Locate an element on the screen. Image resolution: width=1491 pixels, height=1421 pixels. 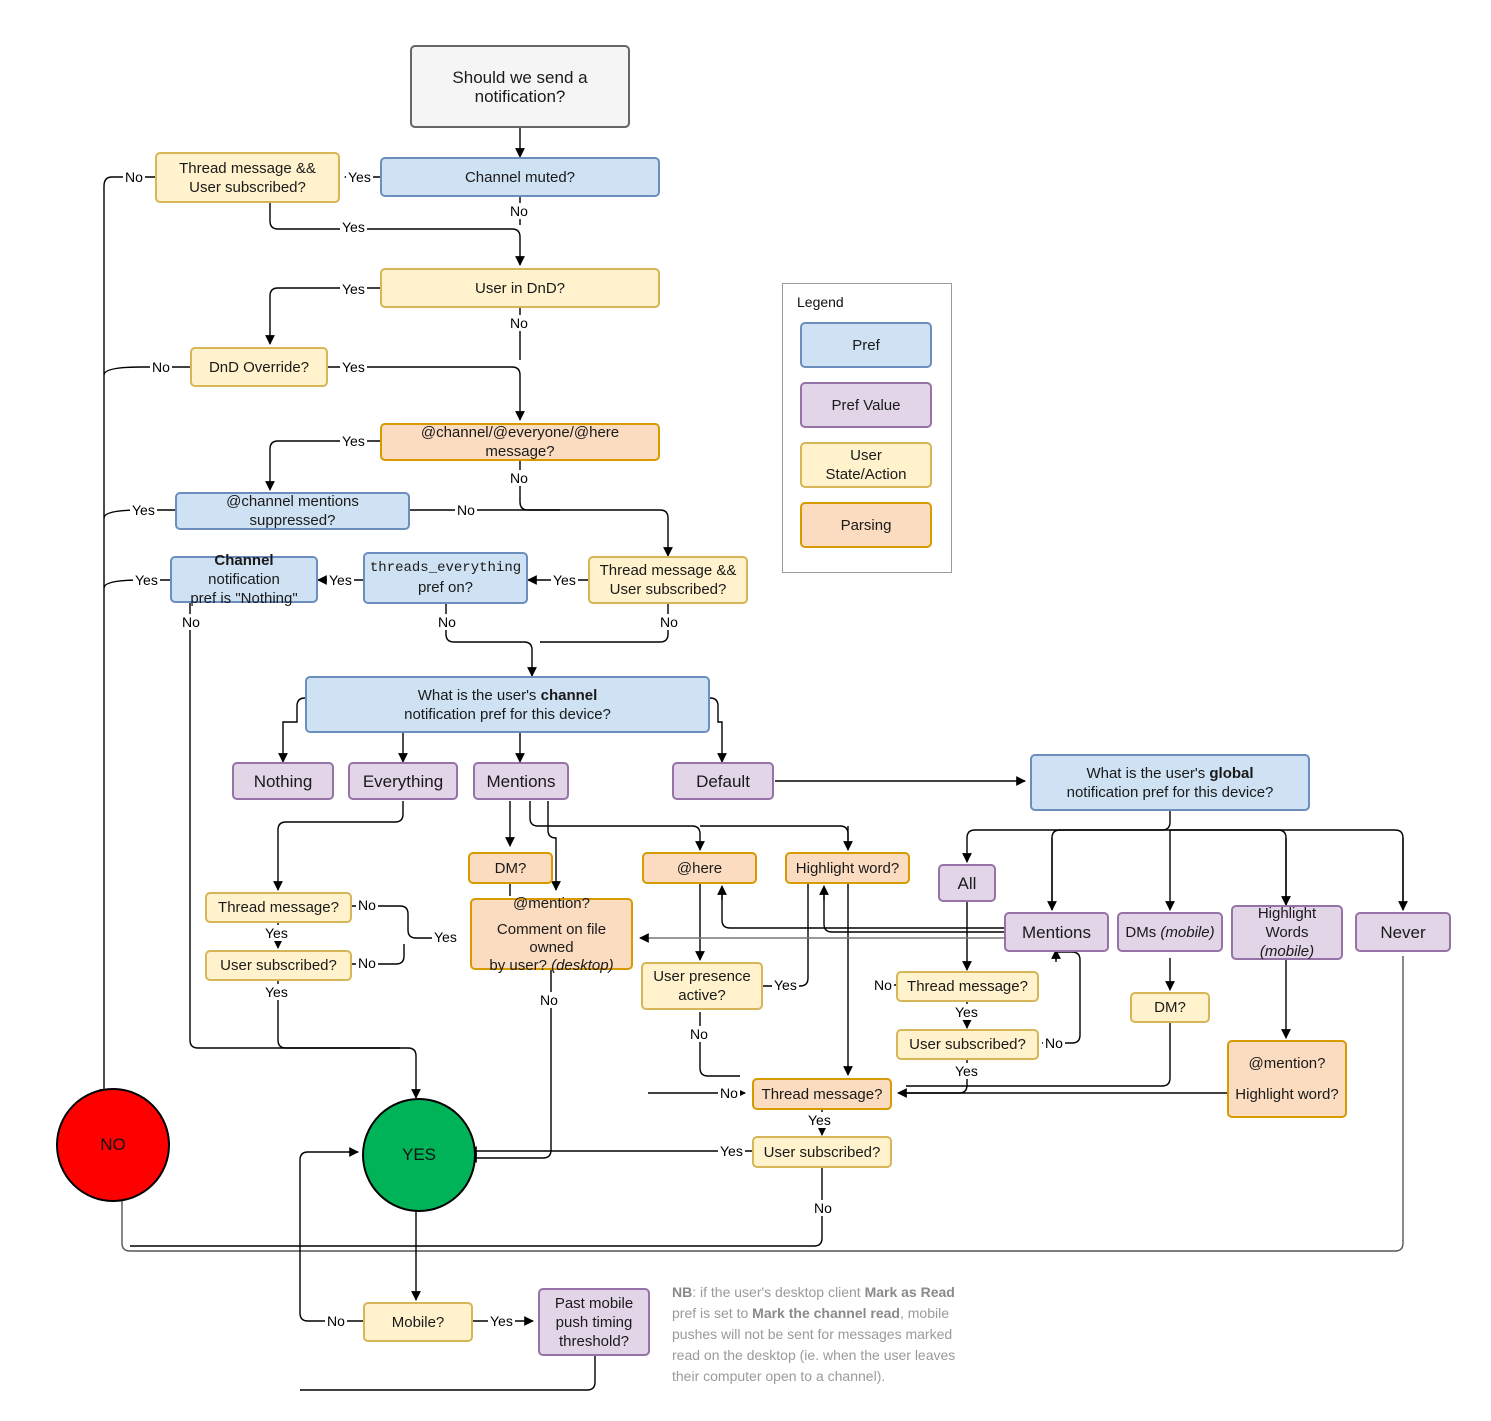
desktop-tag: (desktop) is located at coordinates (582, 965).